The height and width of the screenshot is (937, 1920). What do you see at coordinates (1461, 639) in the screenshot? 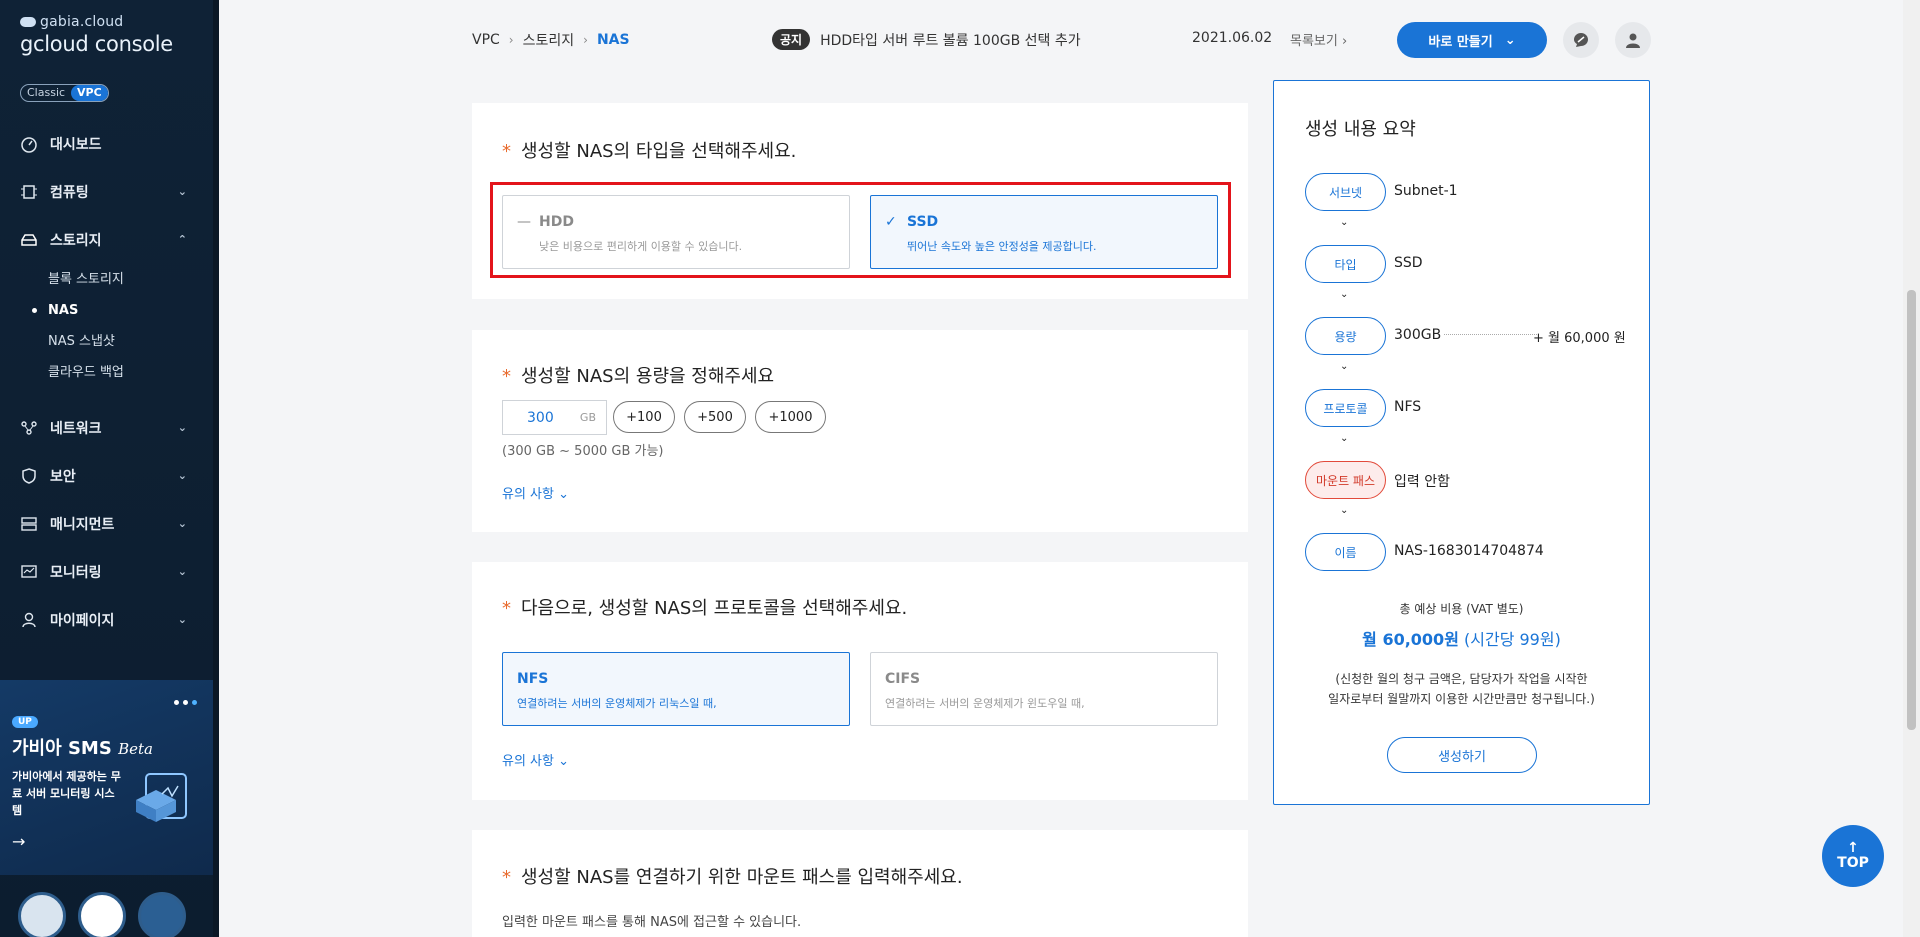
I see `total-cost-value: 월 60,000원 (시간당 99원)` at bounding box center [1461, 639].